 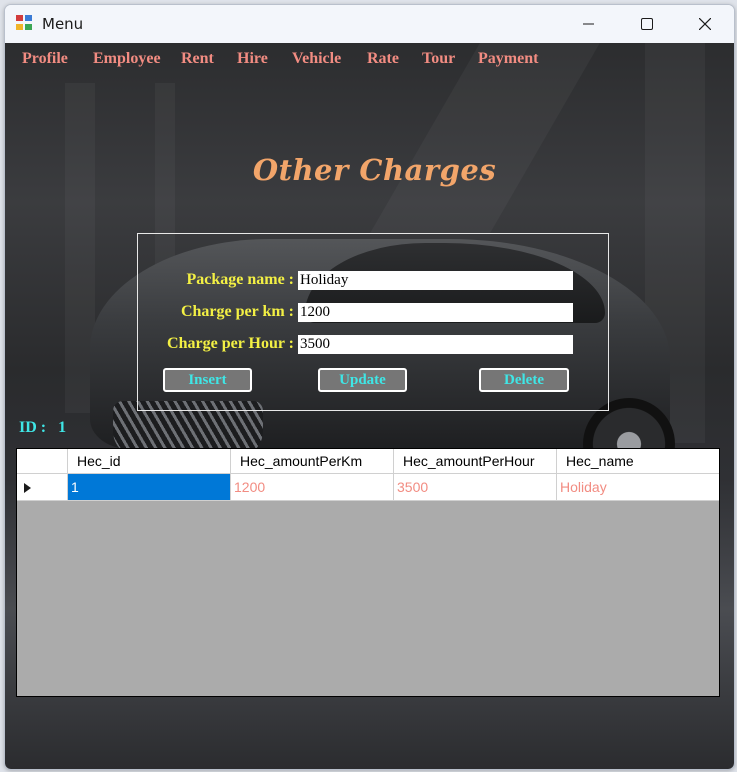 I want to click on minimize-button, so click(x=589, y=24).